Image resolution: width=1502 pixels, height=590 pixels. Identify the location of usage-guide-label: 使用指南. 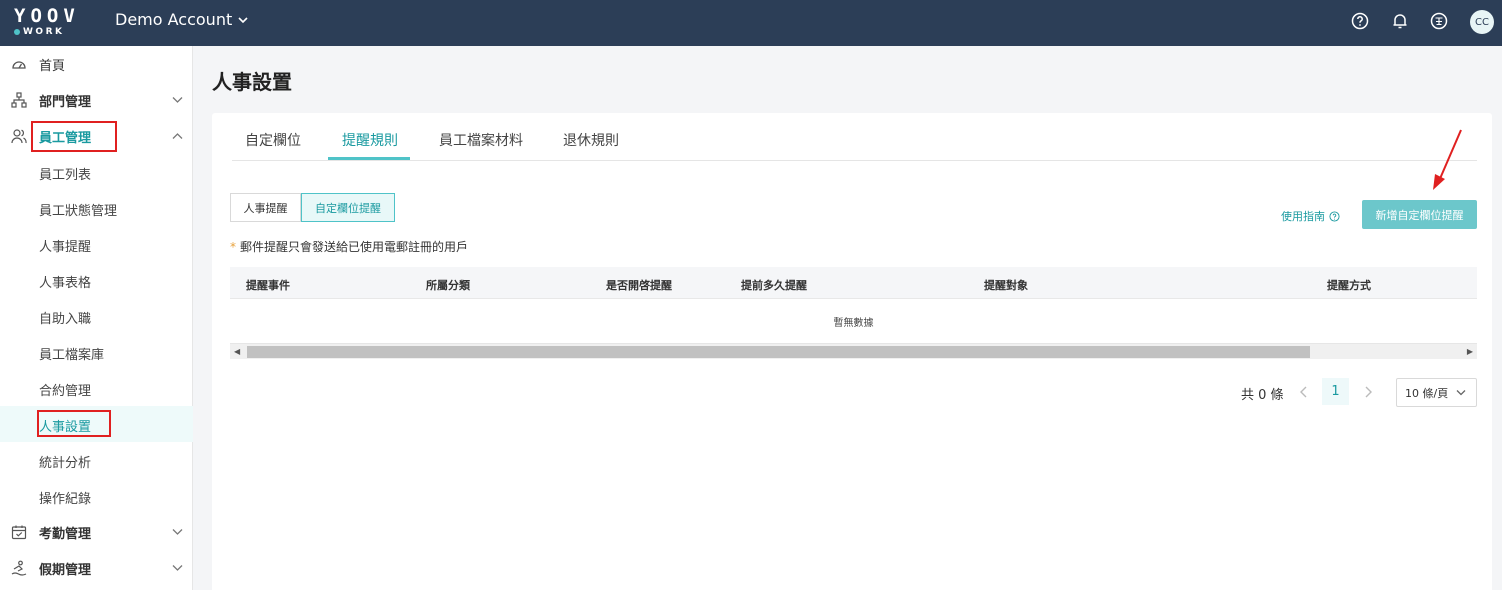
(1303, 216).